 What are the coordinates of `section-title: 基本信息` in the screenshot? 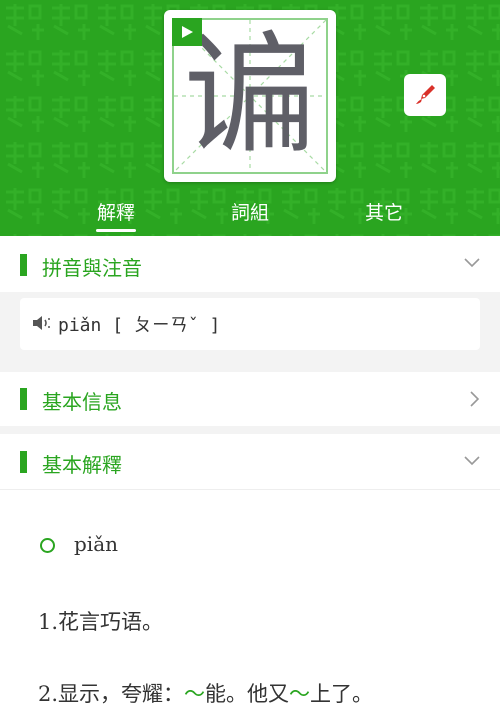 It's located at (82, 402).